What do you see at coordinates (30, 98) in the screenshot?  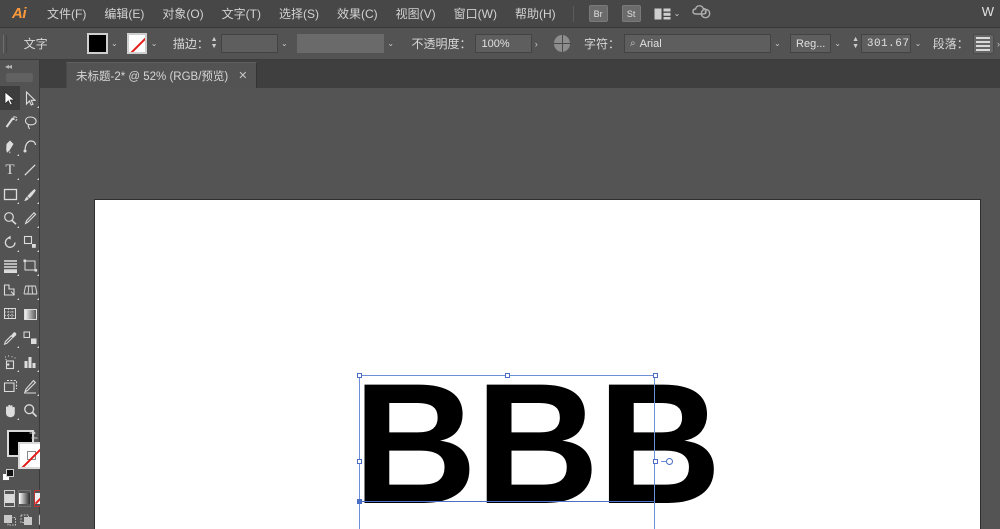 I see `direct-selection-tool` at bounding box center [30, 98].